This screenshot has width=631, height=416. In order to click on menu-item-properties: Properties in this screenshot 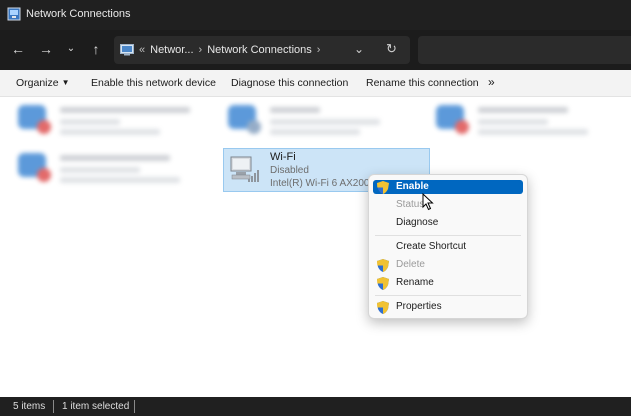, I will do `click(448, 307)`.